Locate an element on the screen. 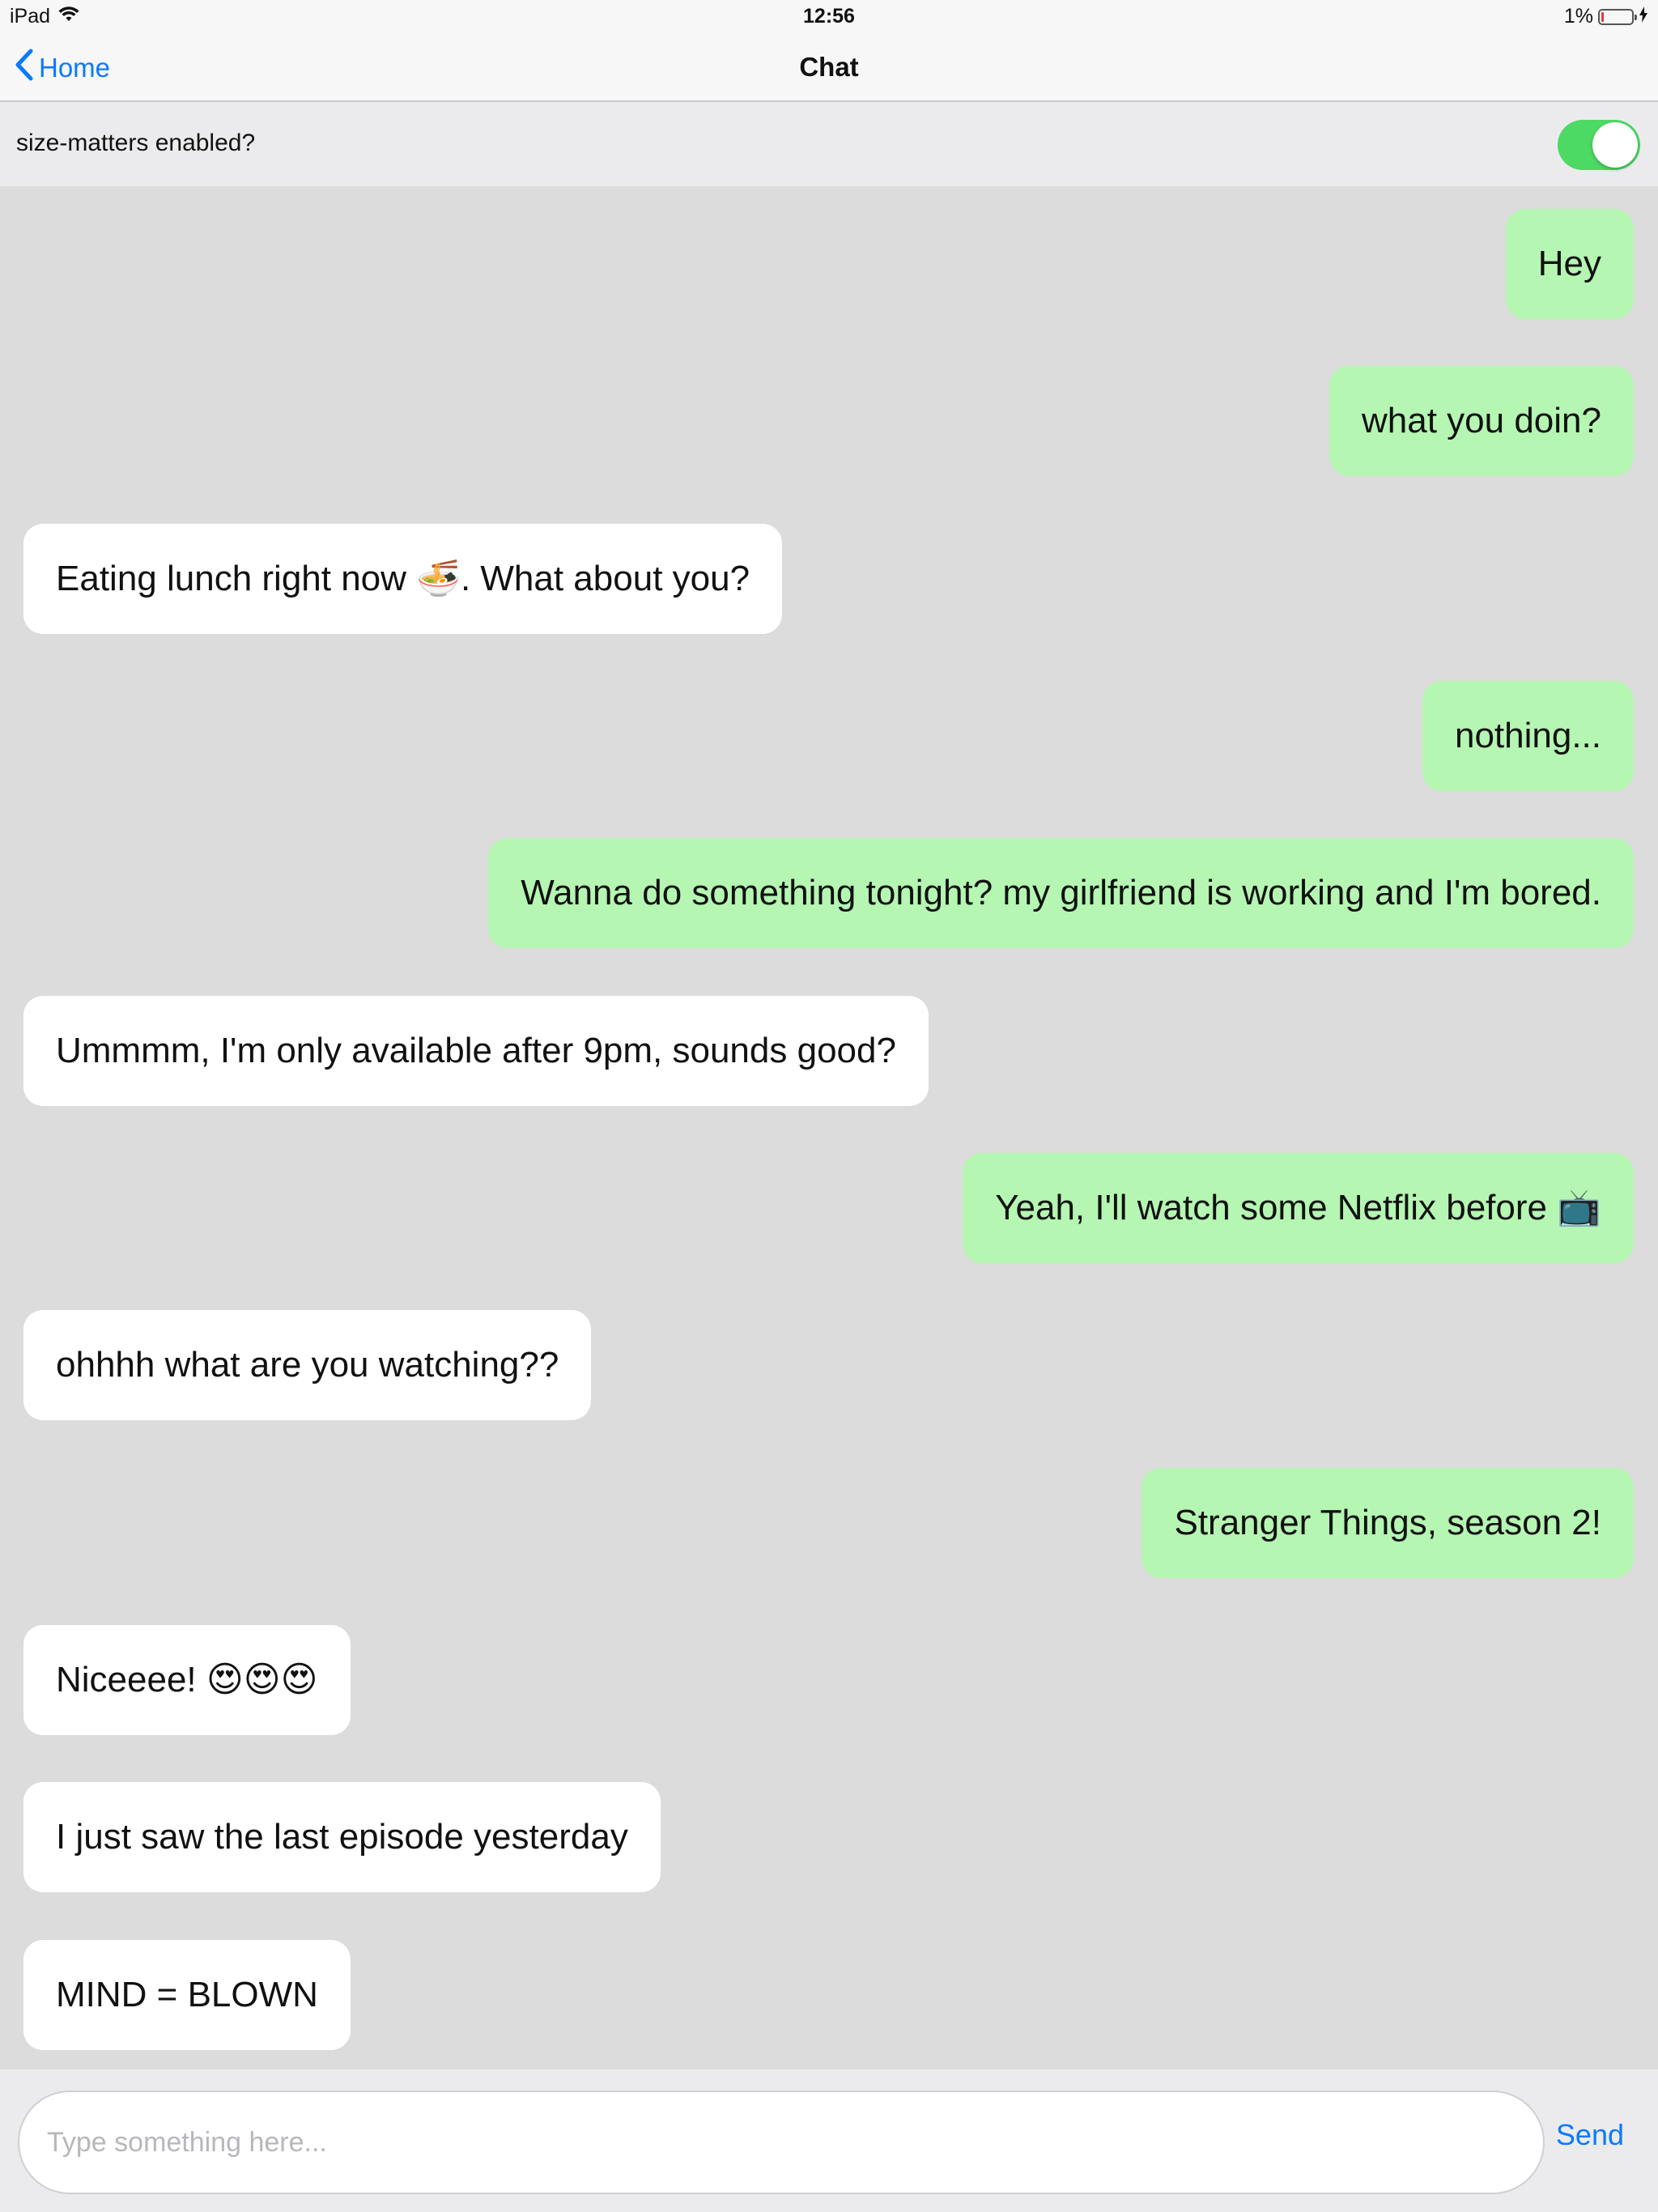 This screenshot has width=1658, height=2212. message-bubble-outgoing: what you doin? is located at coordinates (1481, 421).